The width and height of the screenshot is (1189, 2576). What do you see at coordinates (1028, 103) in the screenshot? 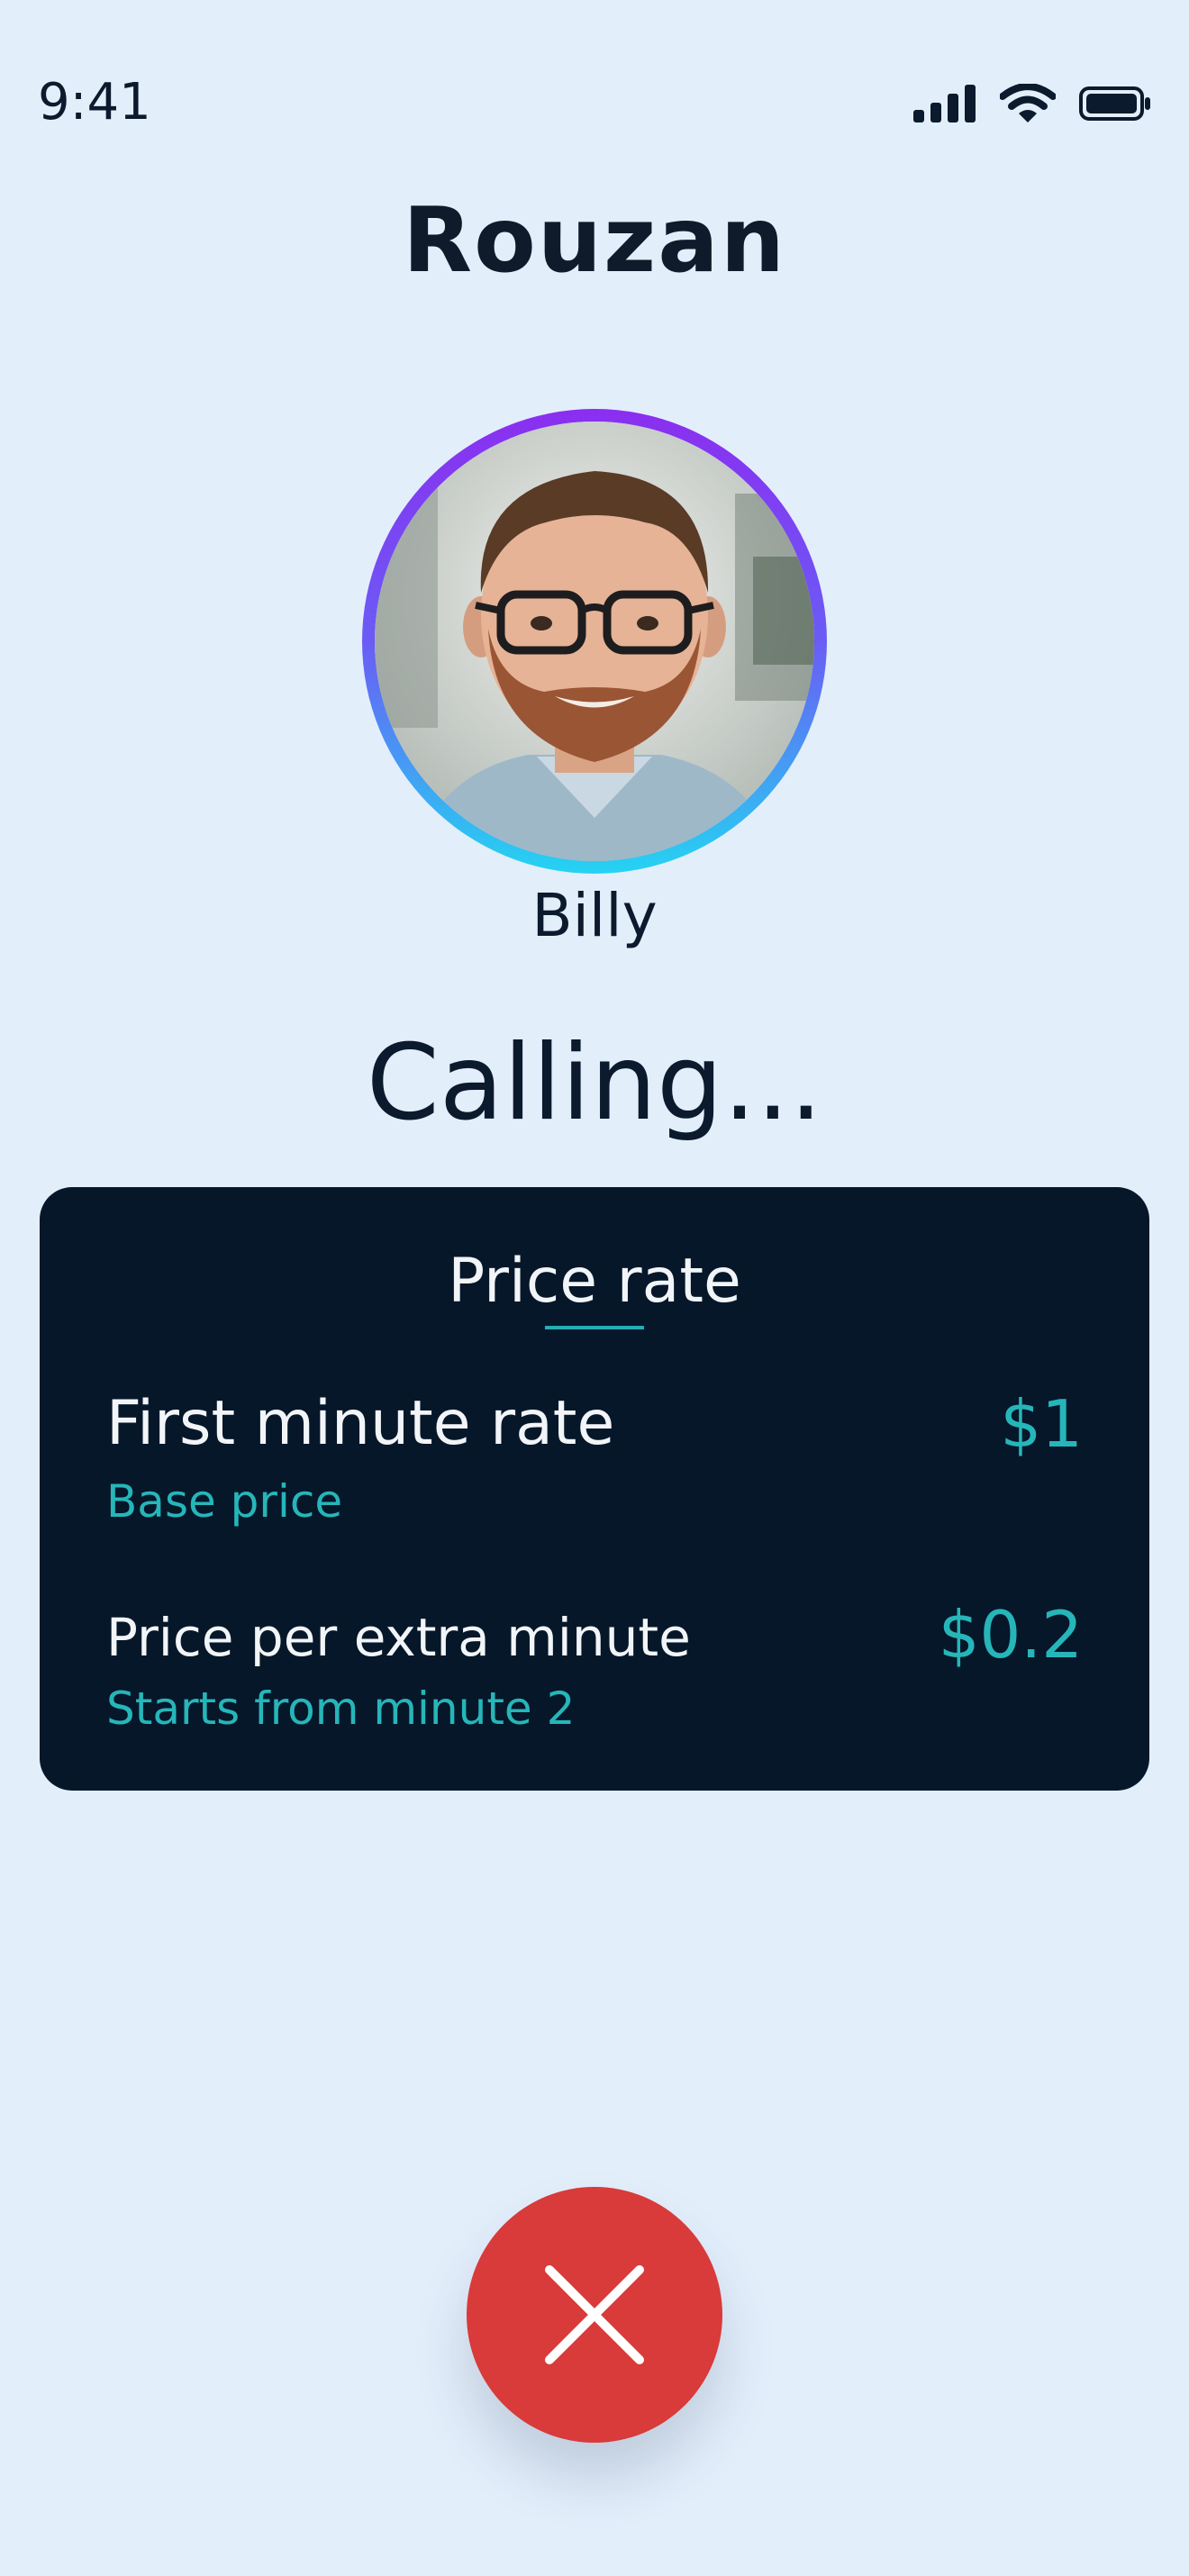
I see `wifi-icon` at bounding box center [1028, 103].